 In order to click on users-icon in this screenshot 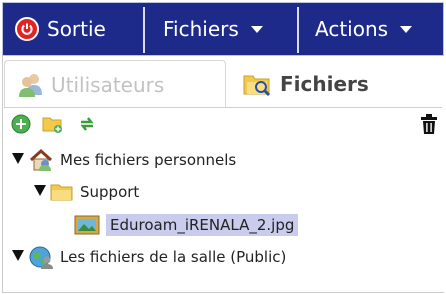, I will do `click(31, 85)`.